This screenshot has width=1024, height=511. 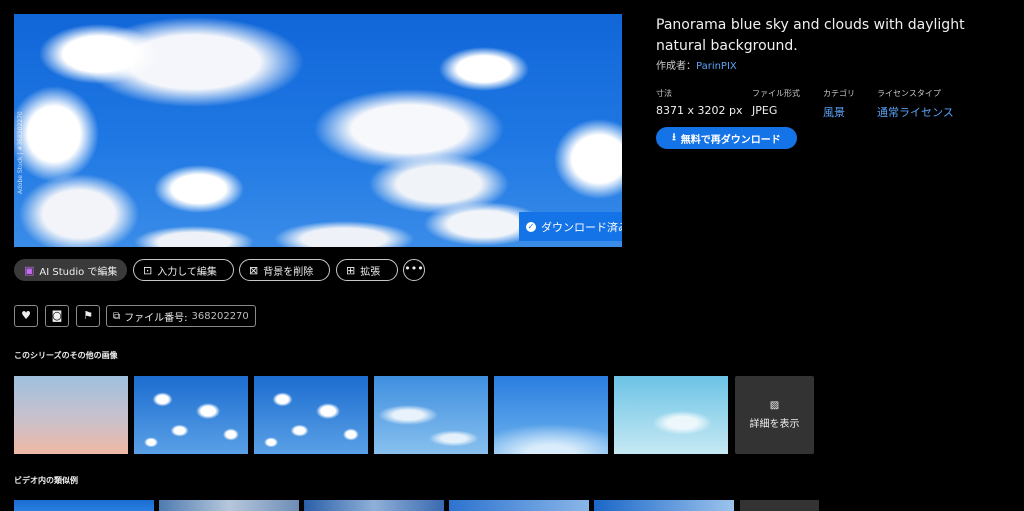 I want to click on expand-label: 拡張, so click(x=370, y=272).